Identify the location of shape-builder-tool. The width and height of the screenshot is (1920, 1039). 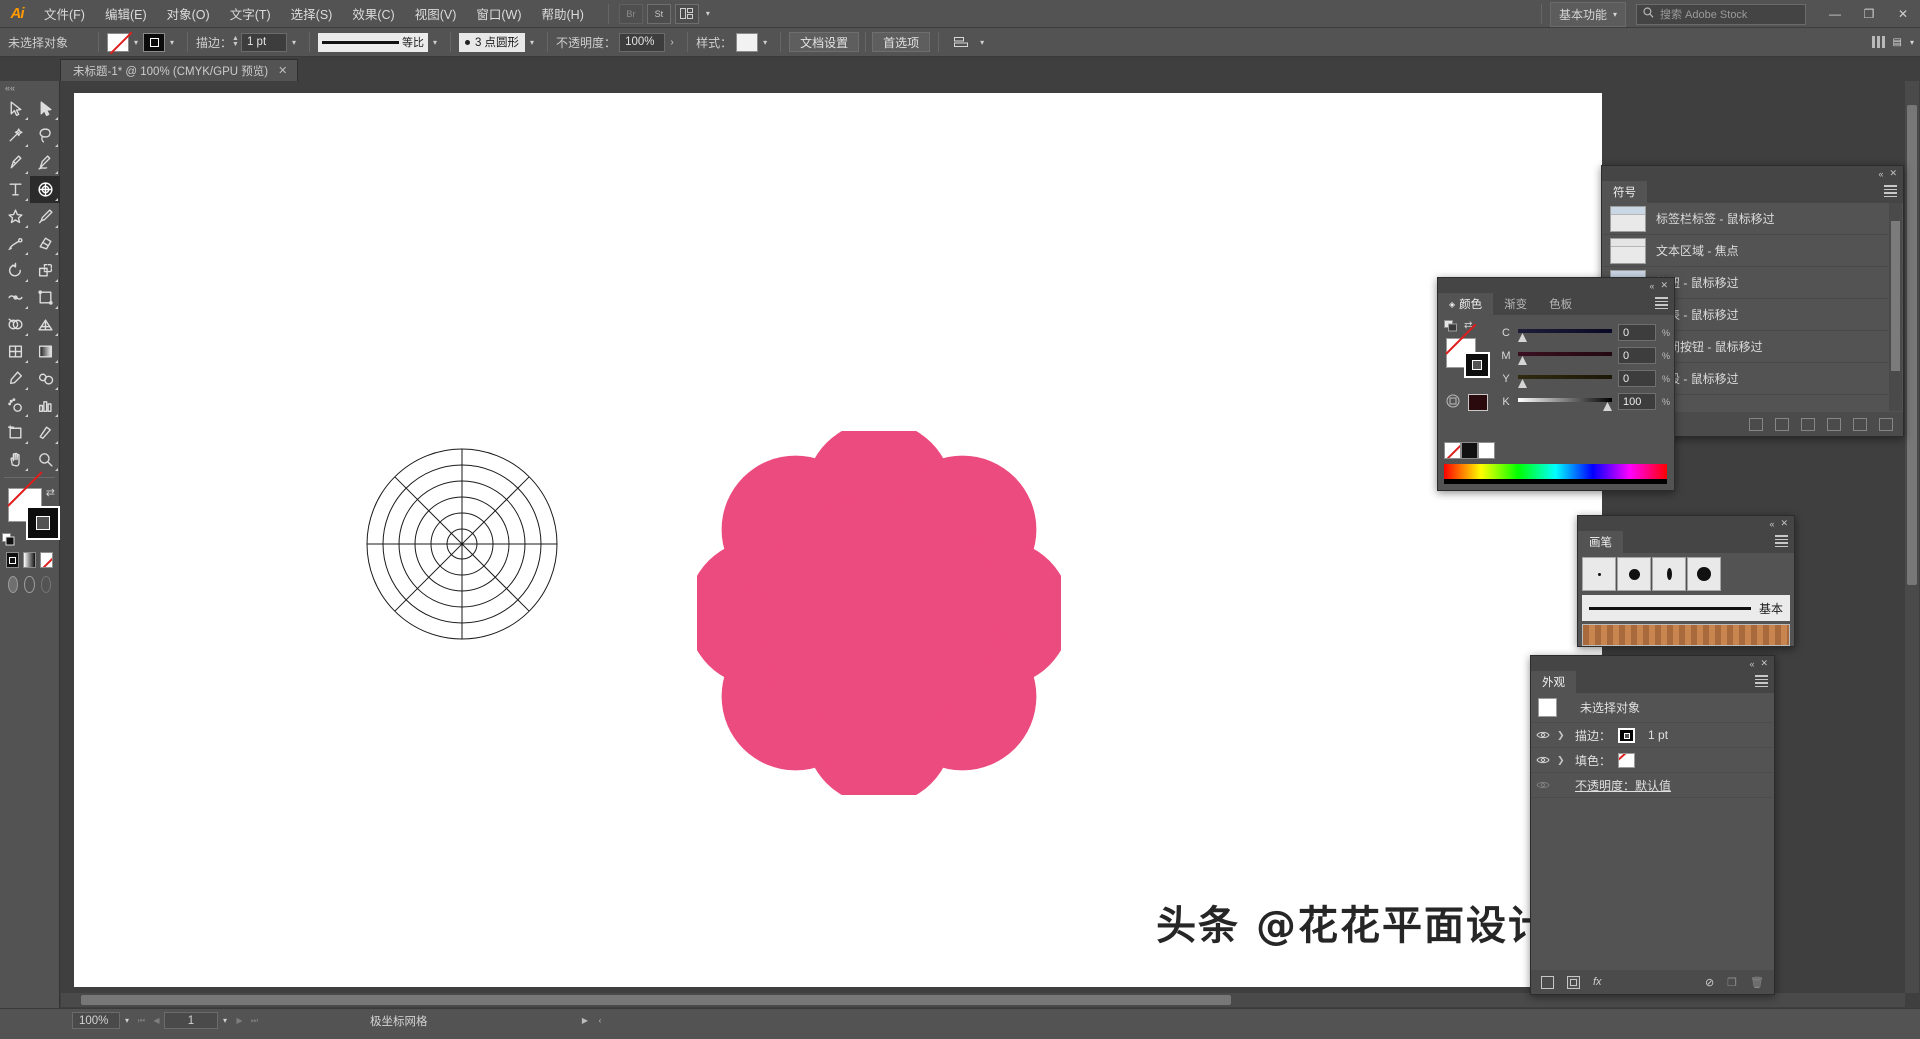
(15, 324).